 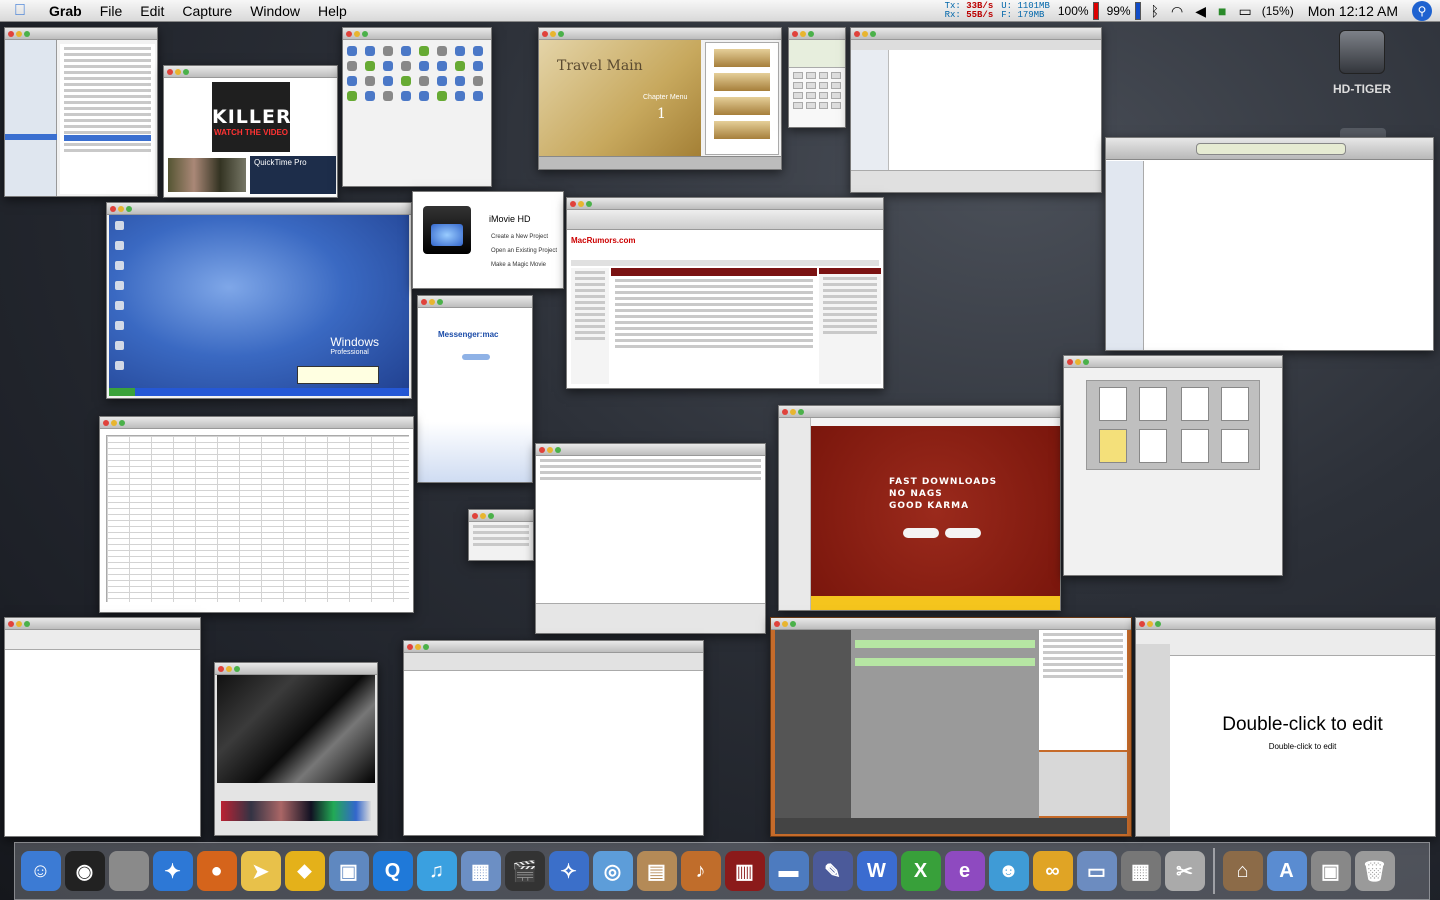 What do you see at coordinates (296, 749) in the screenshot?
I see `window-photo-booth` at bounding box center [296, 749].